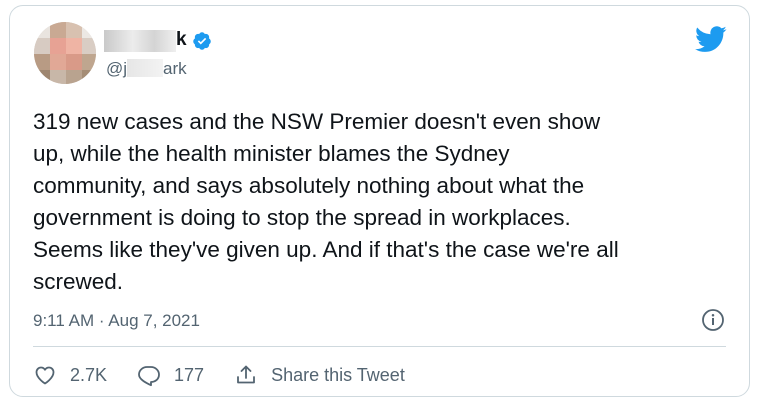 Image resolution: width=767 pixels, height=406 pixels. Describe the element at coordinates (116, 321) in the screenshot. I see `tweet-timestamp: 9:11 AM · Aug 7, 2021` at that location.